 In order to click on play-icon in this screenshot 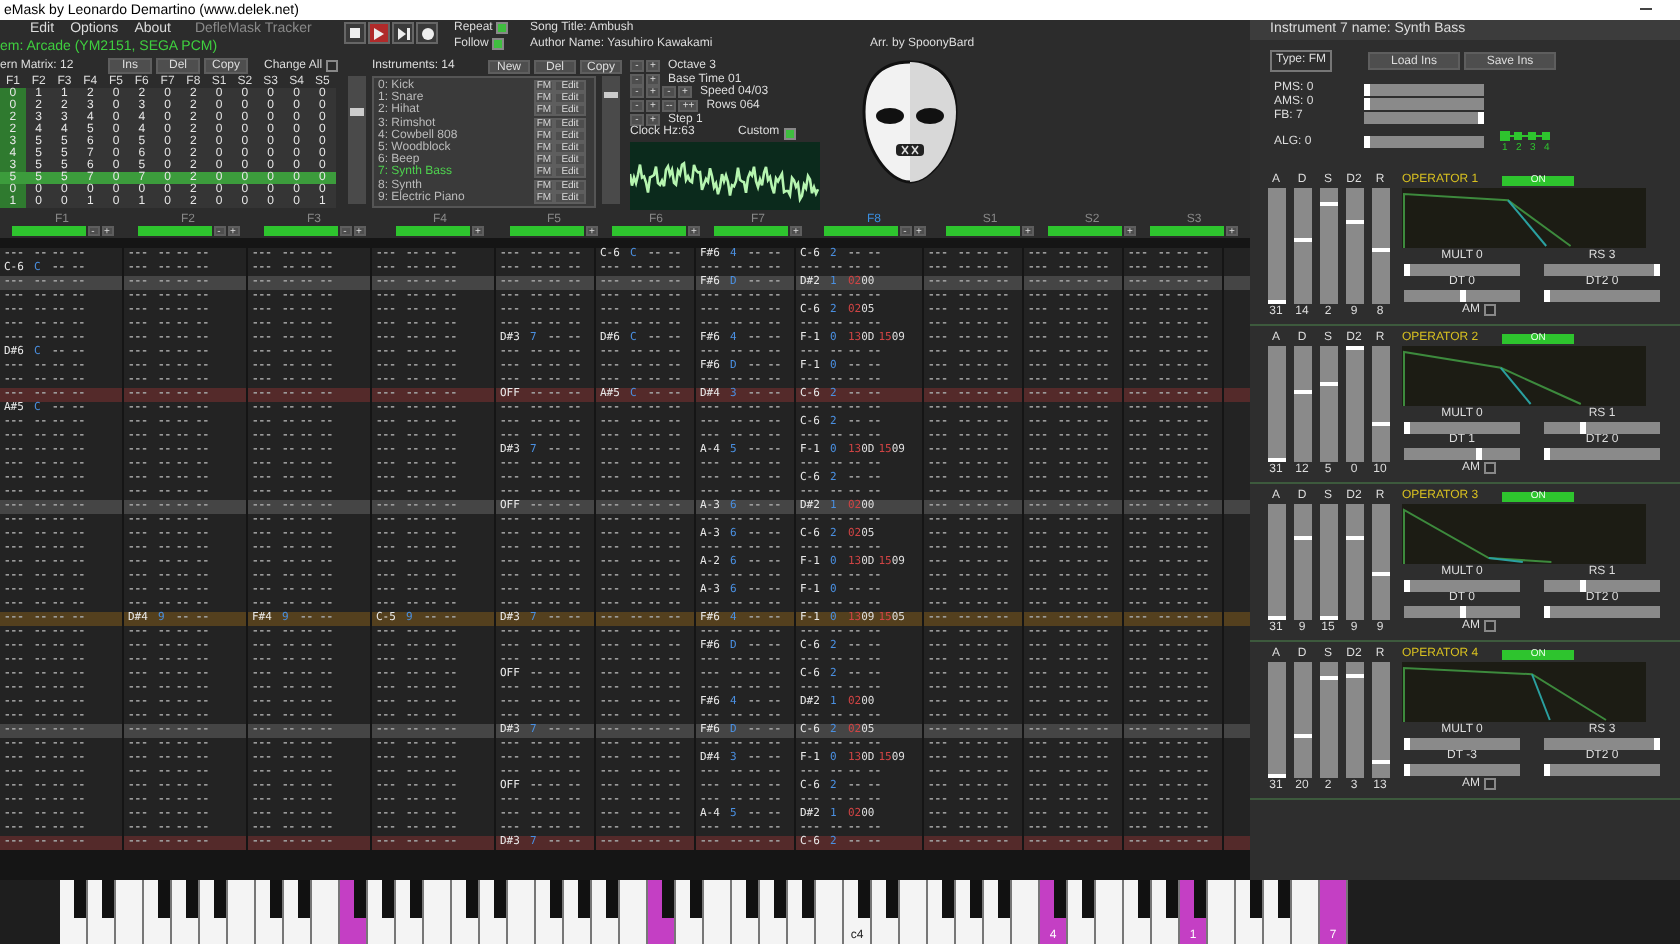, I will do `click(379, 33)`.